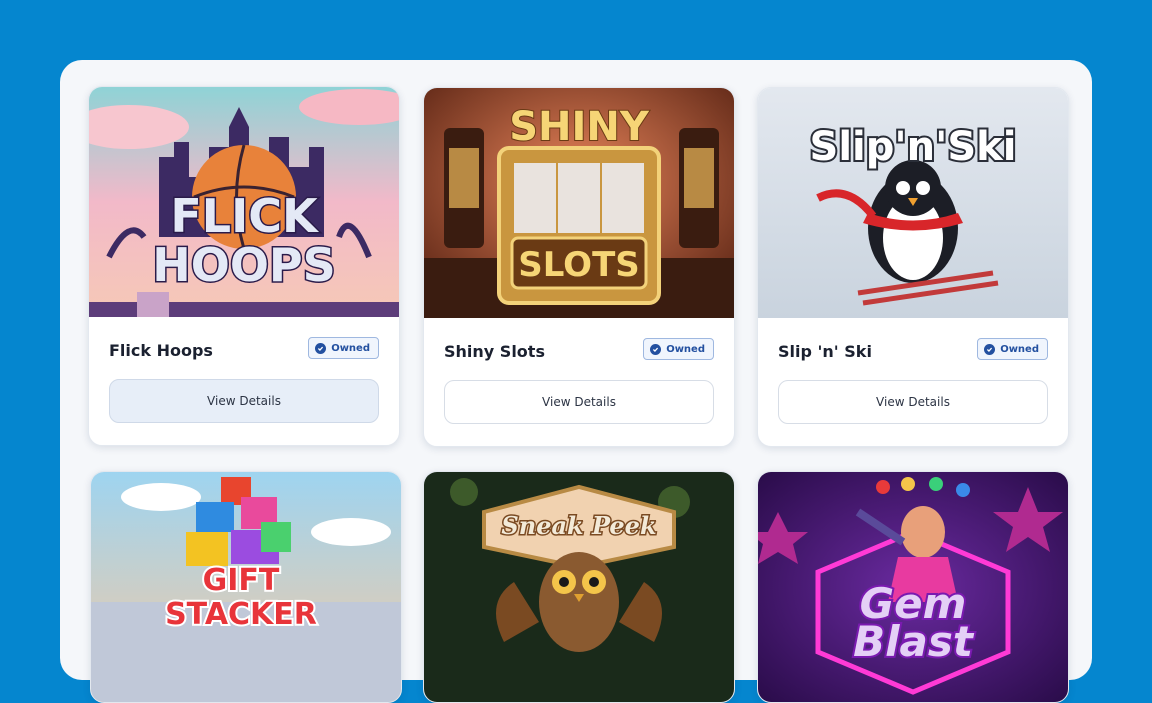 This screenshot has height=703, width=1152. I want to click on slip-n-ski-artwork: Slip'n'Ski, so click(913, 203).